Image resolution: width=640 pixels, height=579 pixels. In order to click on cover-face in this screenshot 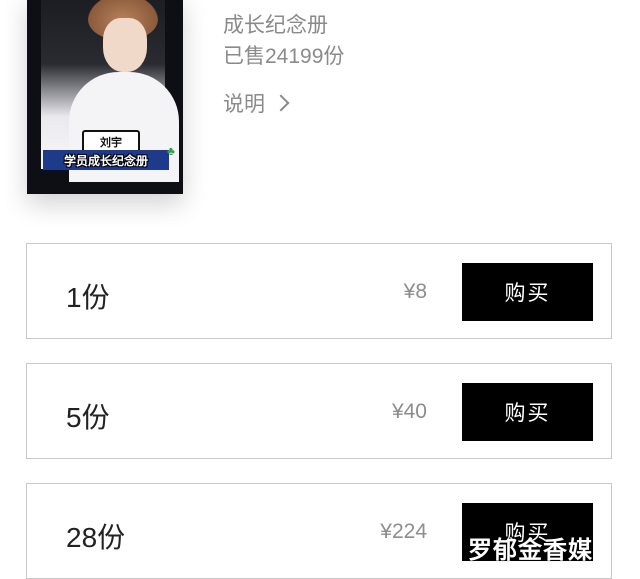, I will do `click(125, 45)`.